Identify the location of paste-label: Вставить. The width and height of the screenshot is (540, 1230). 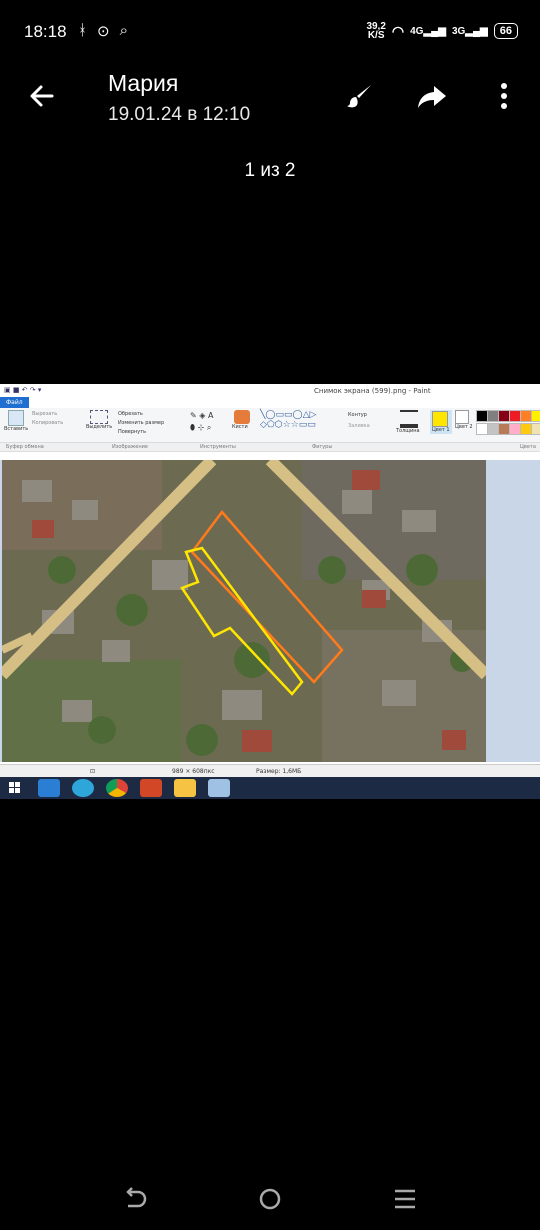
(16, 429).